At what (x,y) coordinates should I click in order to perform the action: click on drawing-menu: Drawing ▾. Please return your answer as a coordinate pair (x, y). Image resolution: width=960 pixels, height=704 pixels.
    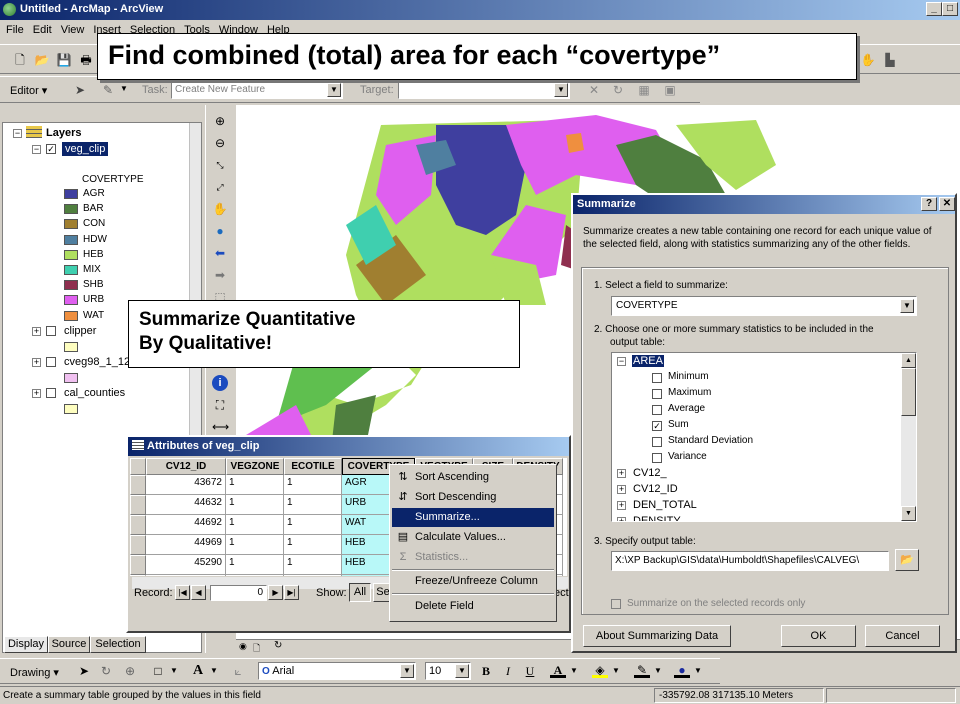
    Looking at the image, I should click on (34, 672).